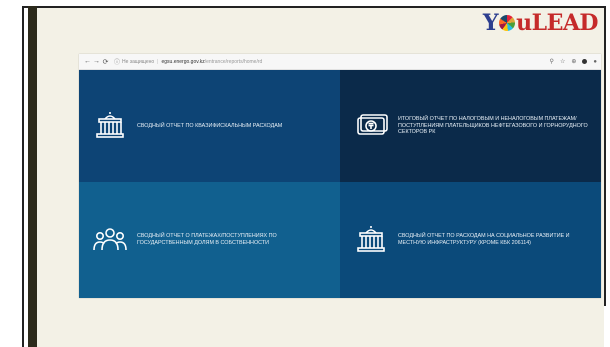  What do you see at coordinates (32, 176) in the screenshot?
I see `slide-left-bar` at bounding box center [32, 176].